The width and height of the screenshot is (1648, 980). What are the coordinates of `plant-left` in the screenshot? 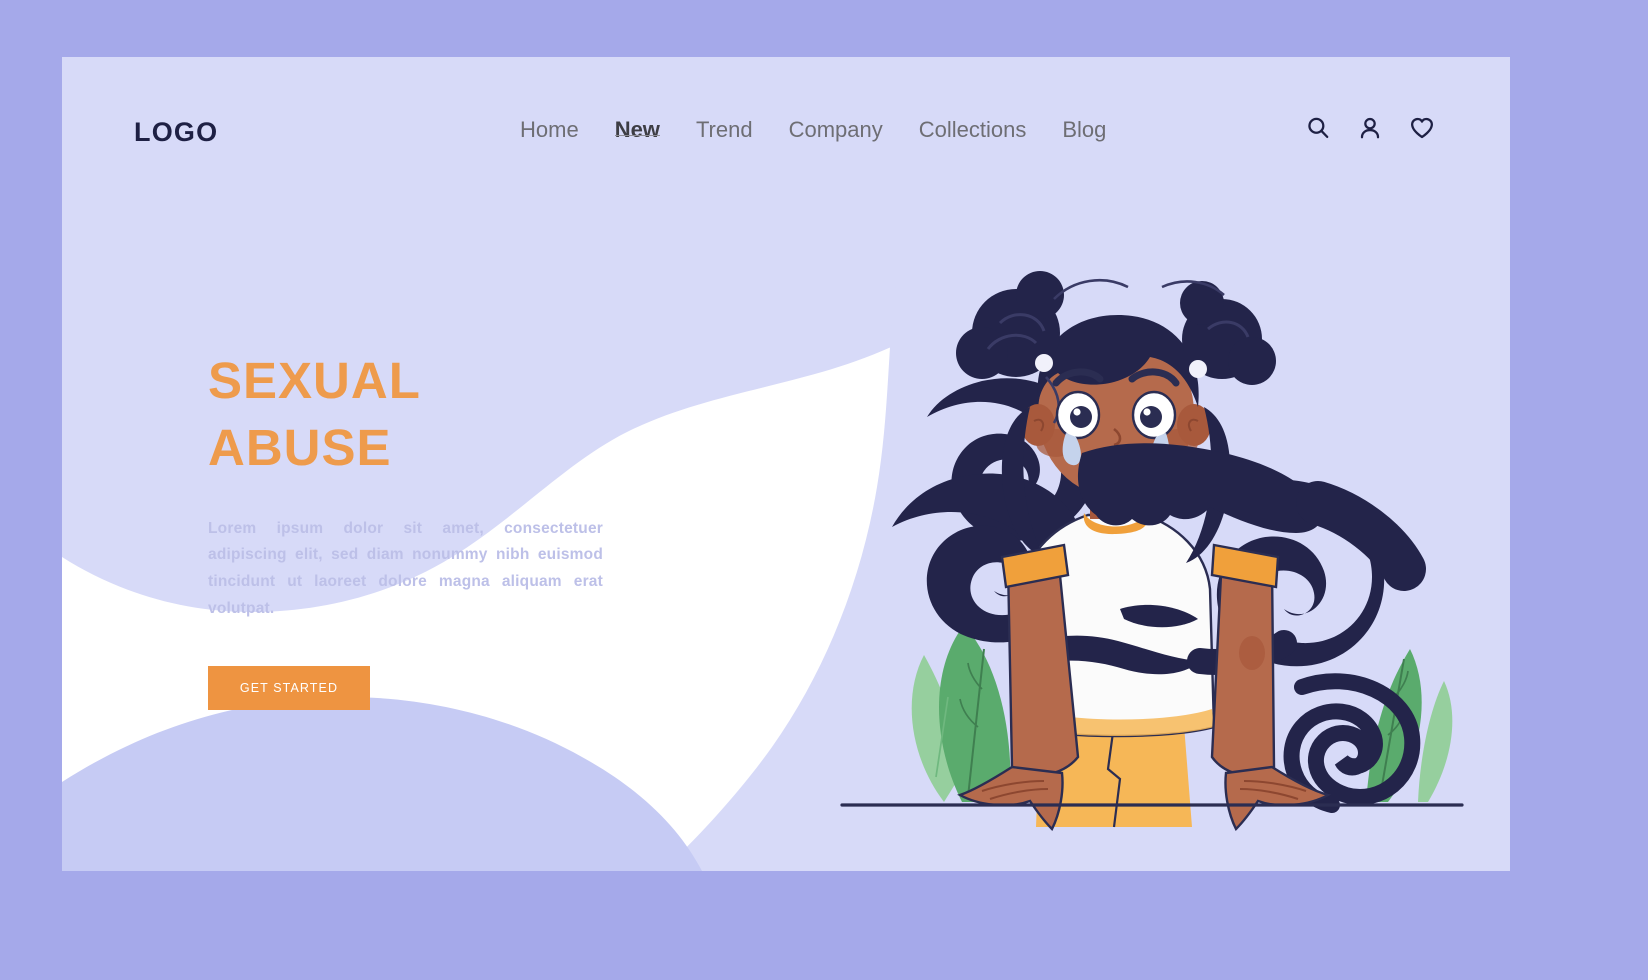 It's located at (961, 713).